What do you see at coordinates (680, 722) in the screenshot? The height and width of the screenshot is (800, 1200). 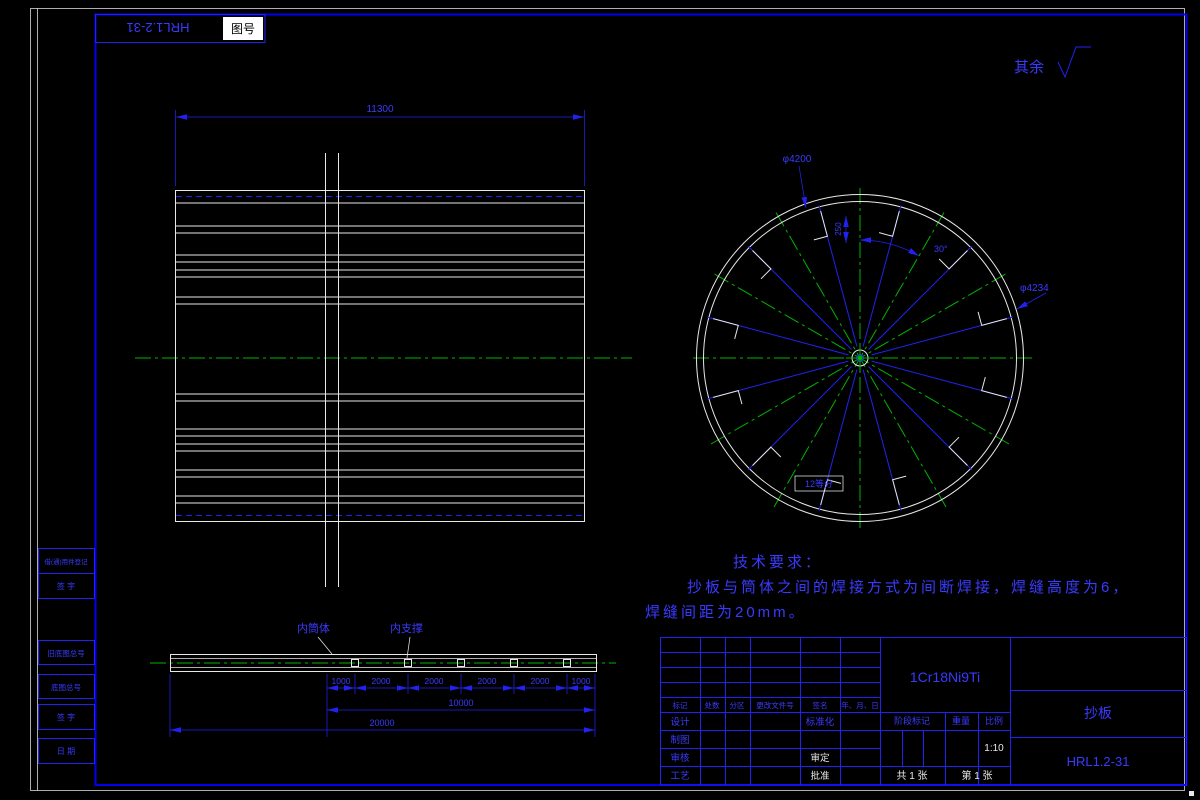 I see `role-design: 设计` at bounding box center [680, 722].